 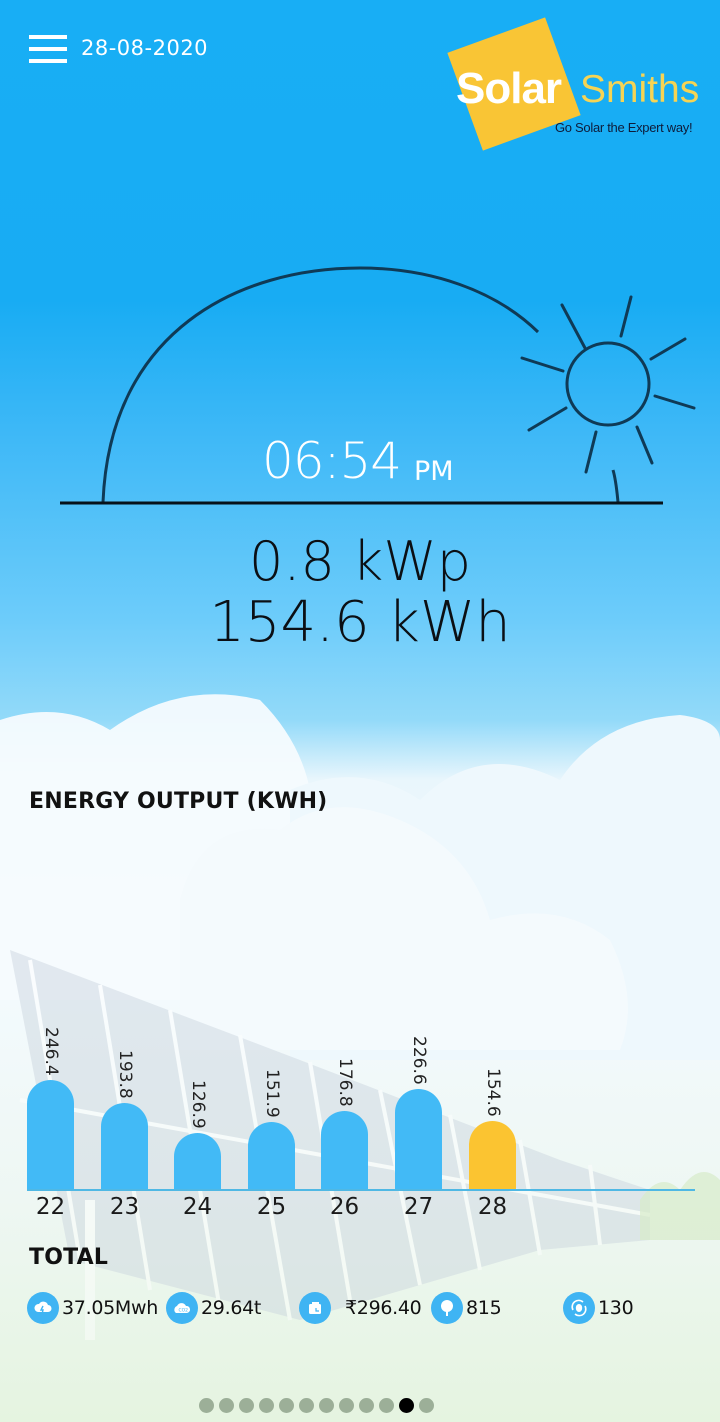 What do you see at coordinates (492, 1092) in the screenshot?
I see `bar-value-label: 154.6` at bounding box center [492, 1092].